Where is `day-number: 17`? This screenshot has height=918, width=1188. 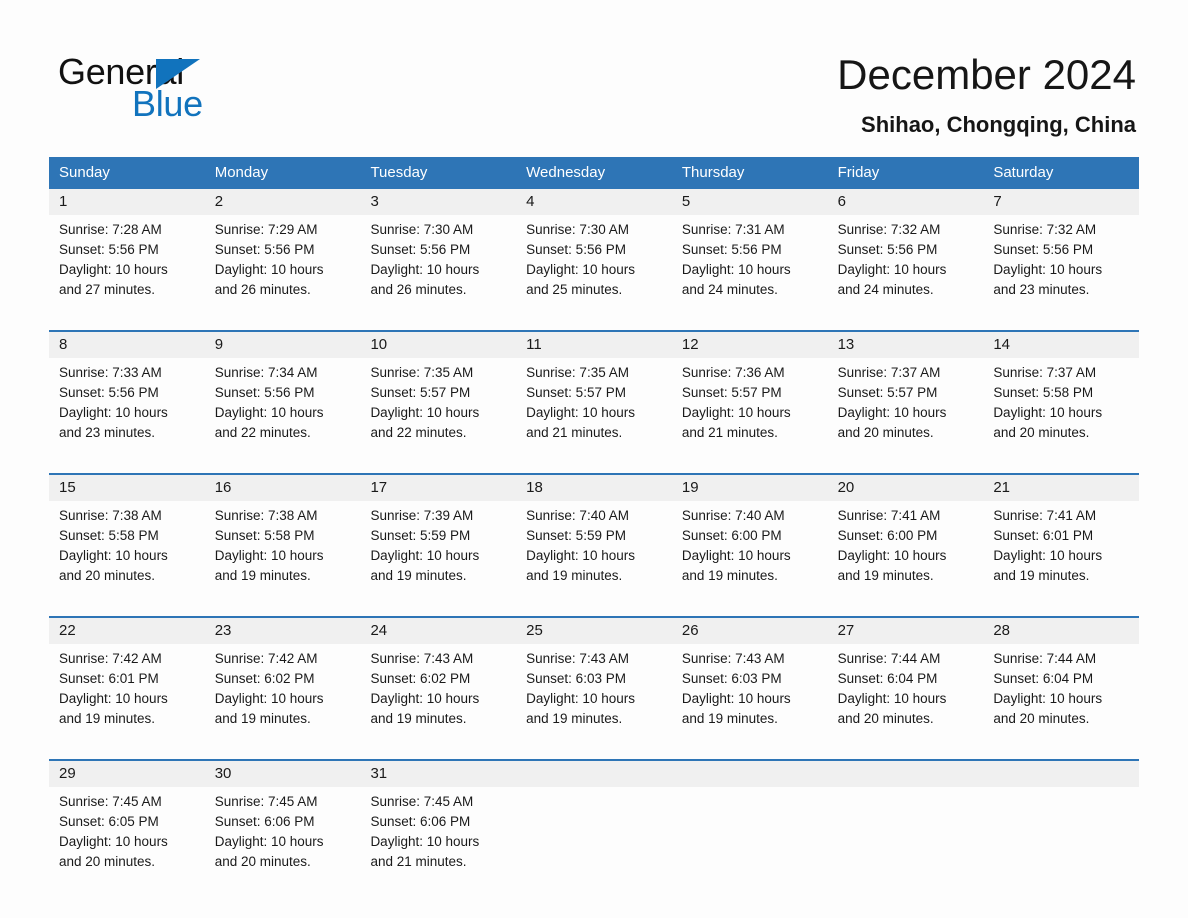 day-number: 17 is located at coordinates (438, 488).